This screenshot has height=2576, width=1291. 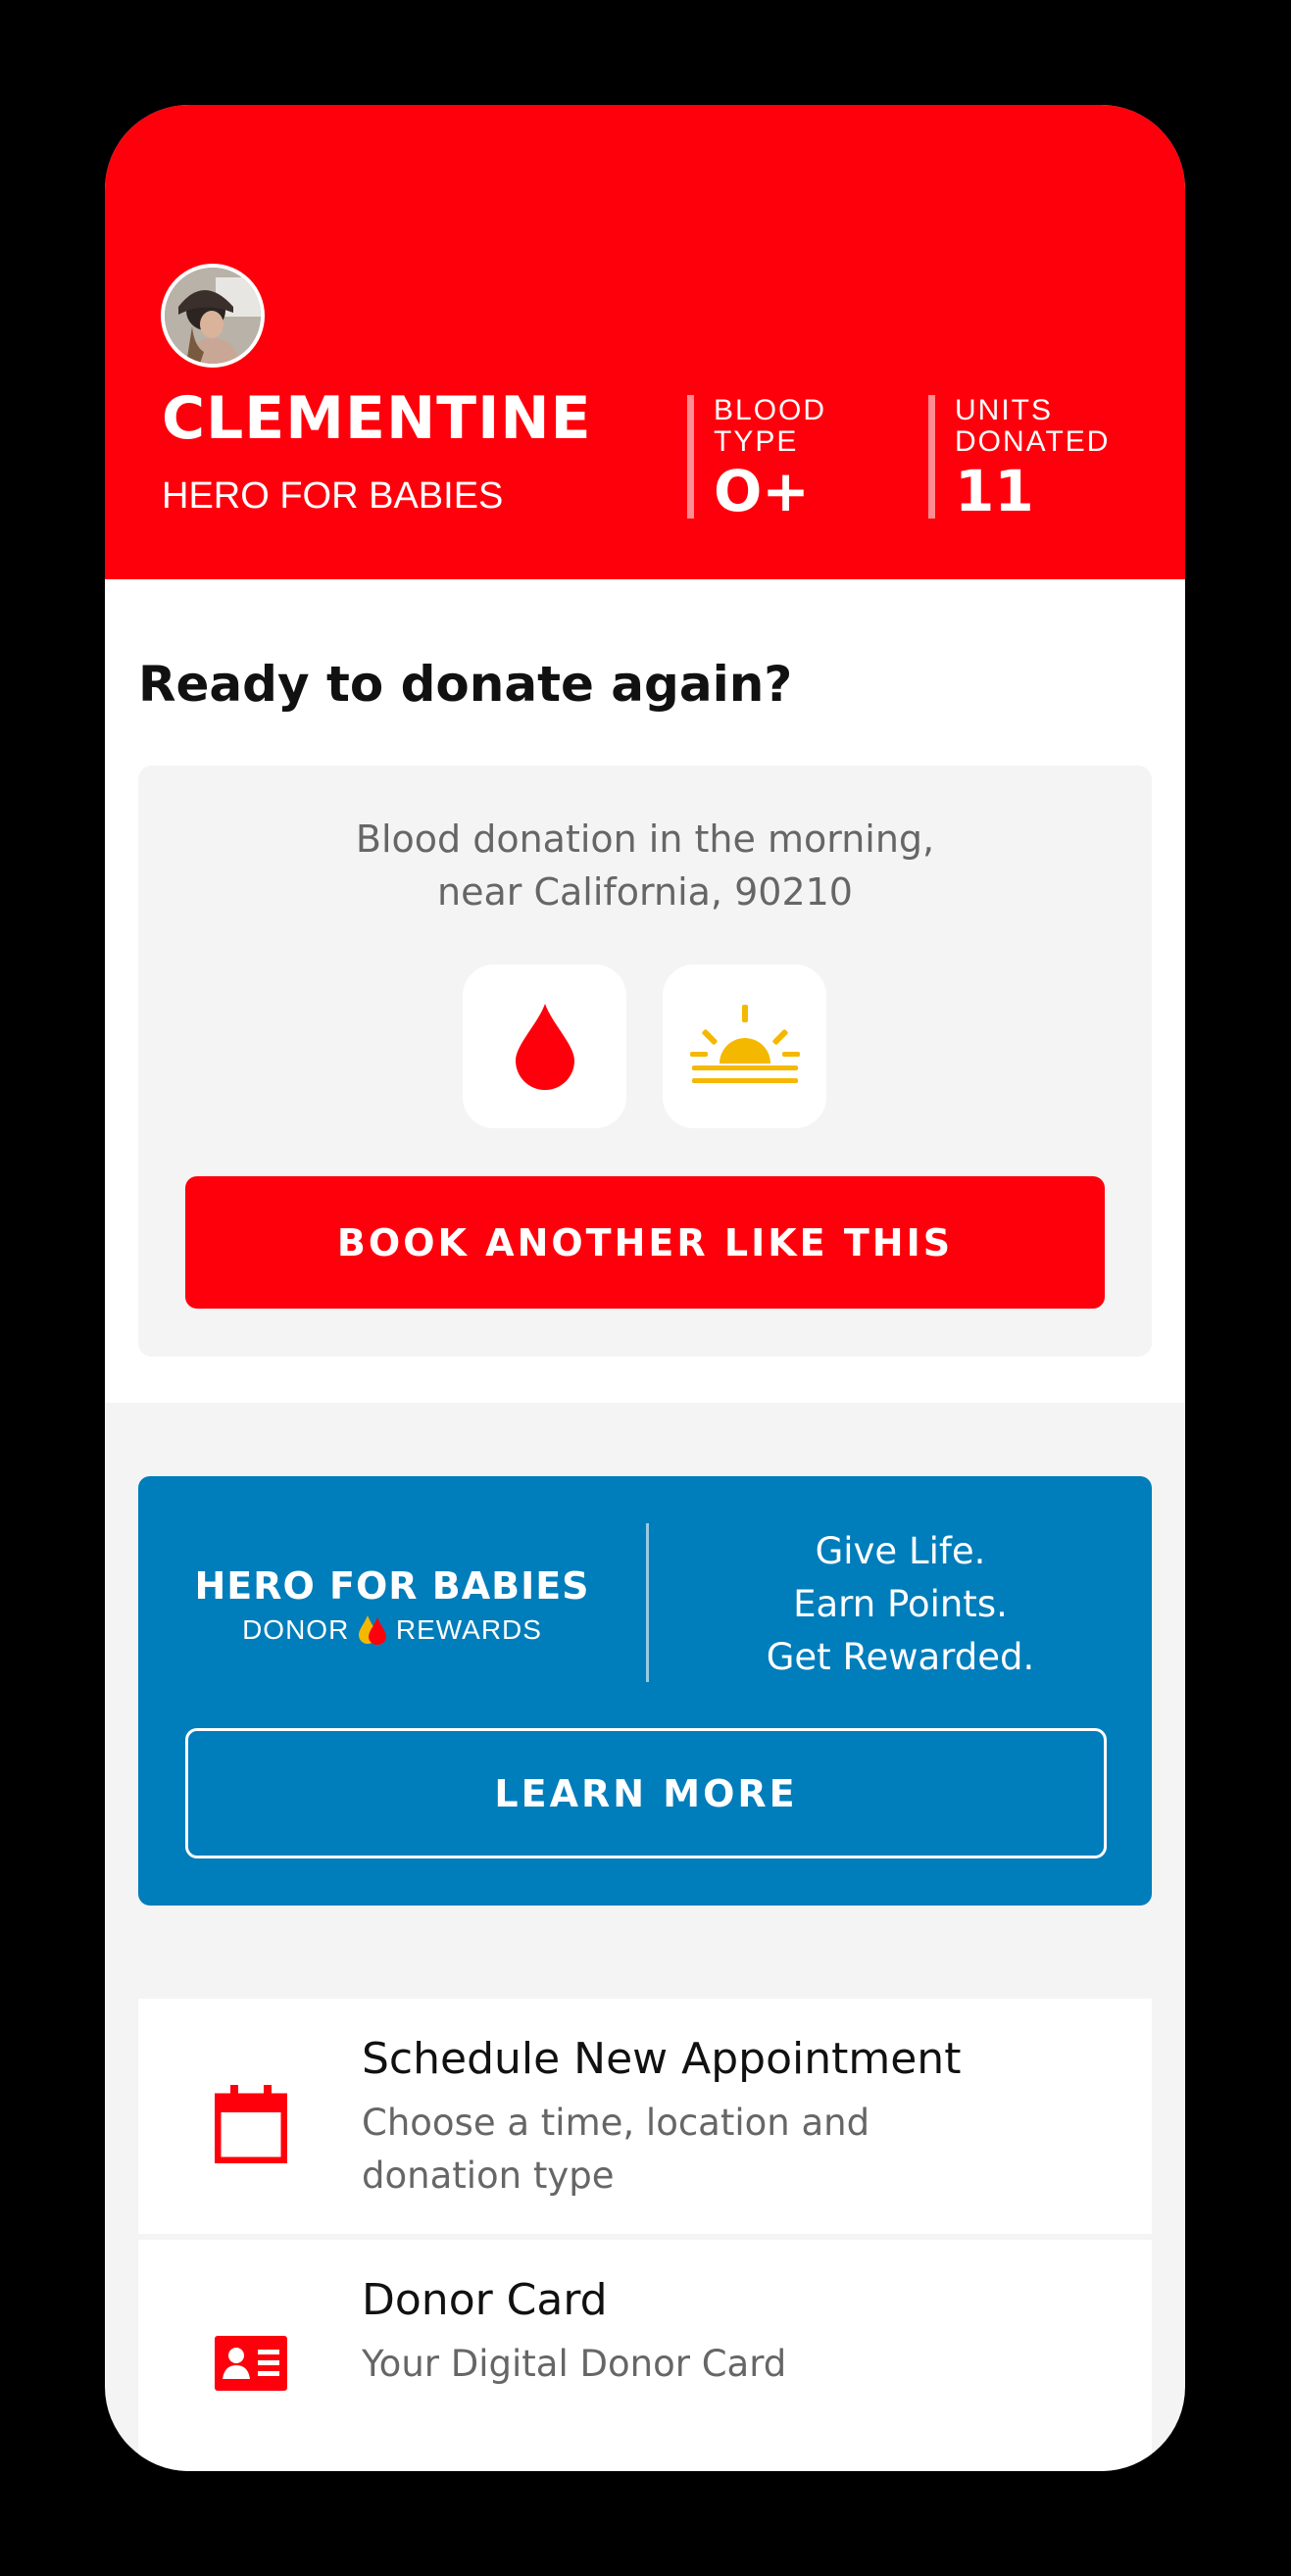 What do you see at coordinates (770, 426) in the screenshot?
I see `blood-type-label: BLOOD TYPE` at bounding box center [770, 426].